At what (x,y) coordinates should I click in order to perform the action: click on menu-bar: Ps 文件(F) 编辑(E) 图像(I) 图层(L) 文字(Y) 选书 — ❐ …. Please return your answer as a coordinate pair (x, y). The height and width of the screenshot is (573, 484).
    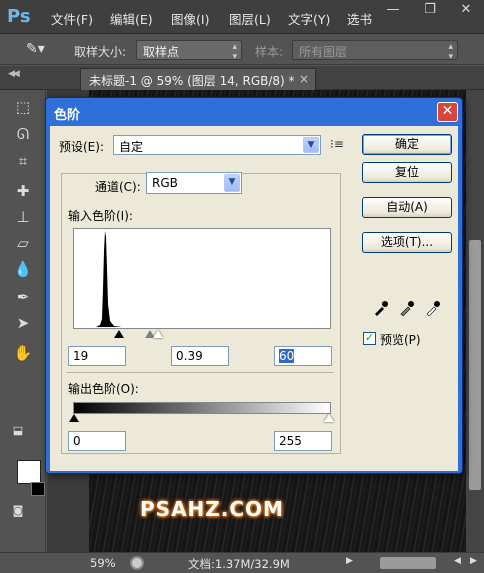
    Looking at the image, I should click on (242, 17).